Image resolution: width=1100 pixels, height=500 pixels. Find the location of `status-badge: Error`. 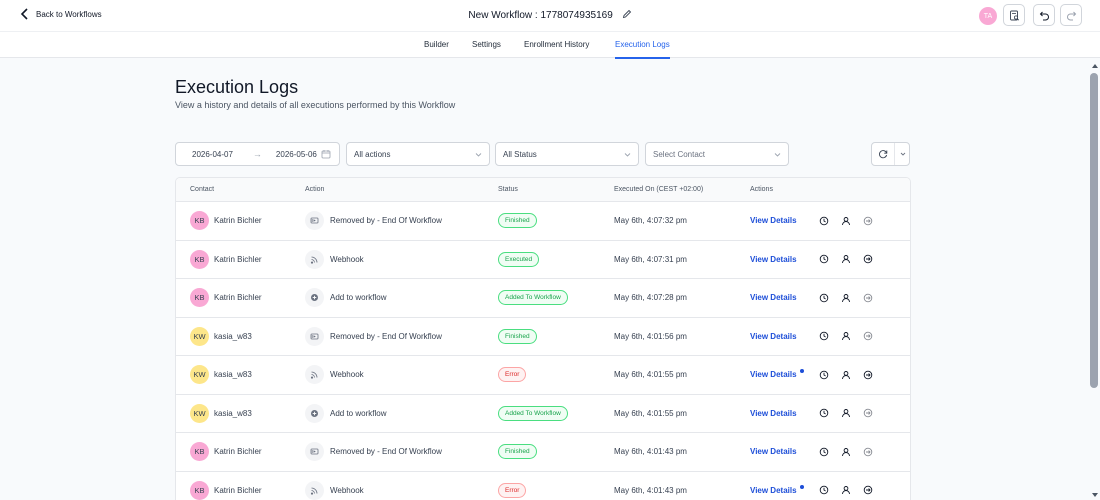

status-badge: Error is located at coordinates (512, 490).